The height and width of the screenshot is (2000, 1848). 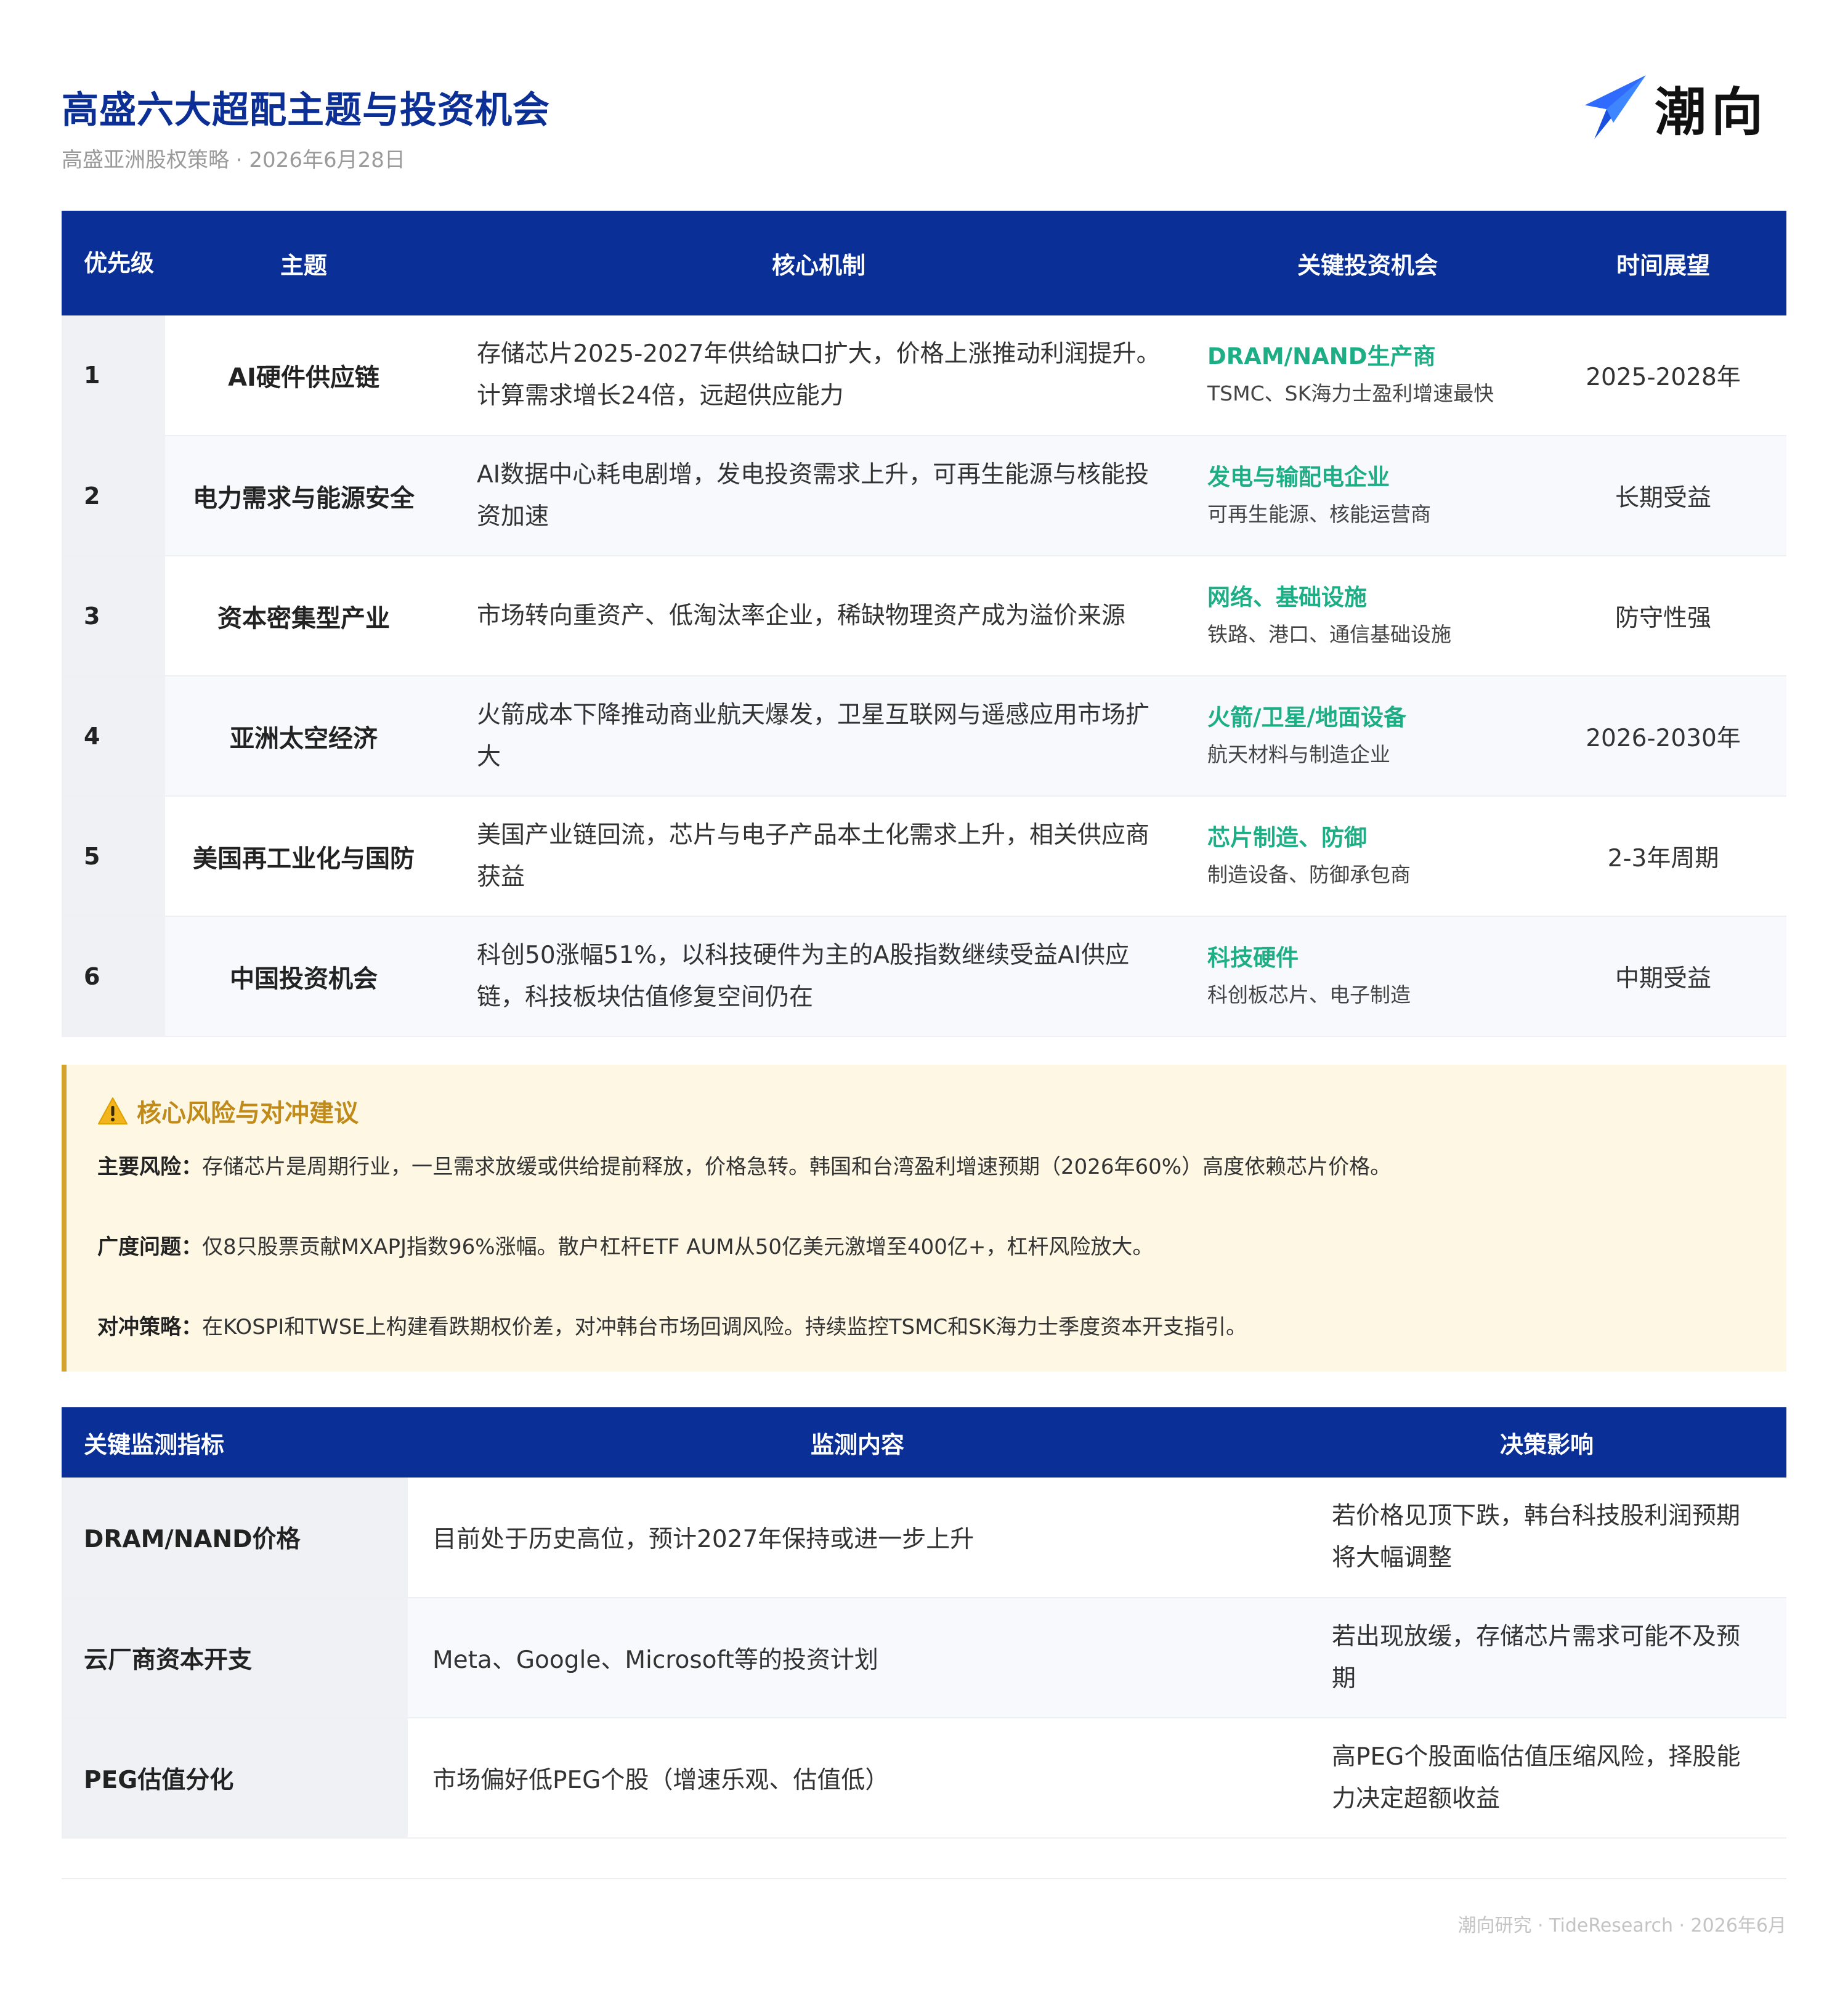 I want to click on page-subtitle: 高盛亚洲股权策略 · 2026年6月28日, so click(x=233, y=160).